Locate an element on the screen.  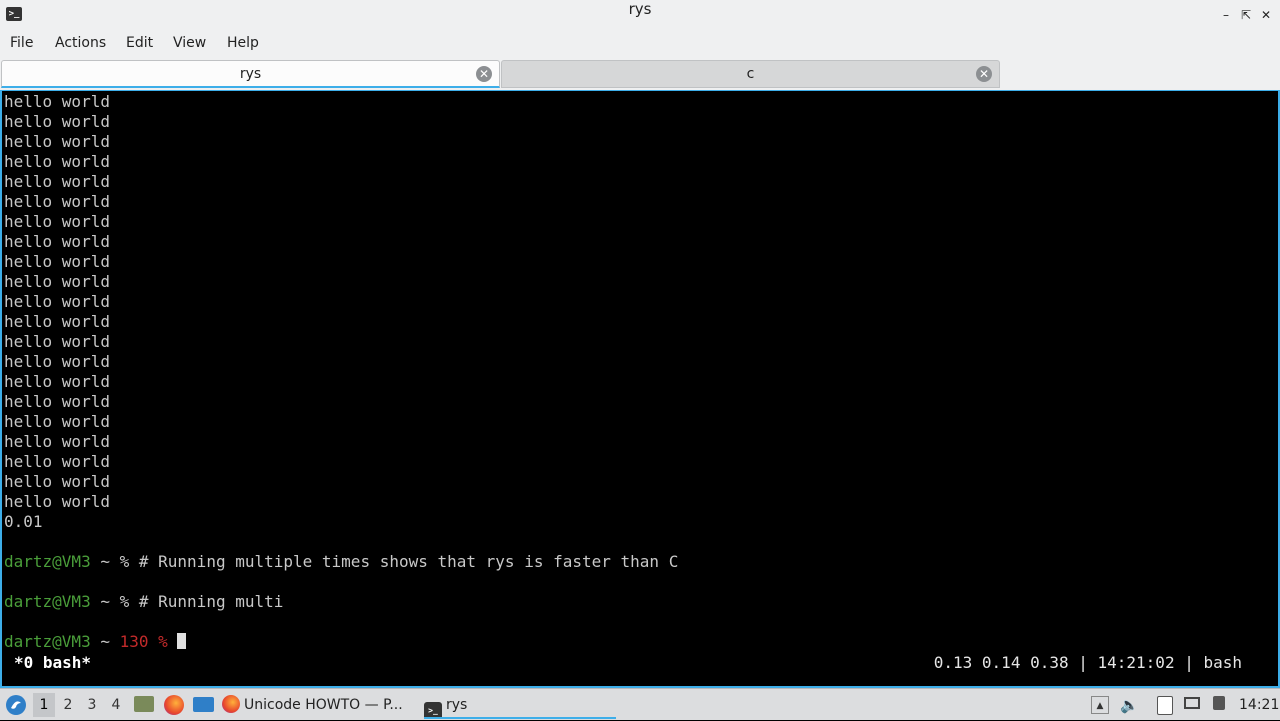
clipboard-icon is located at coordinates (1165, 705).